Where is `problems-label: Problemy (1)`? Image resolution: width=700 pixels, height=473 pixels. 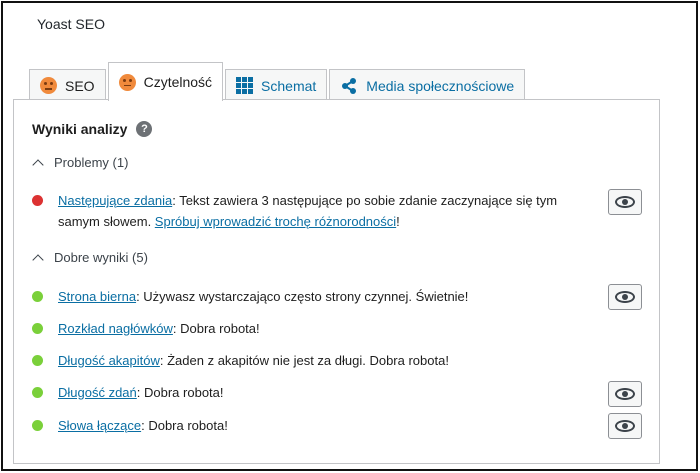 problems-label: Problemy (1) is located at coordinates (91, 162).